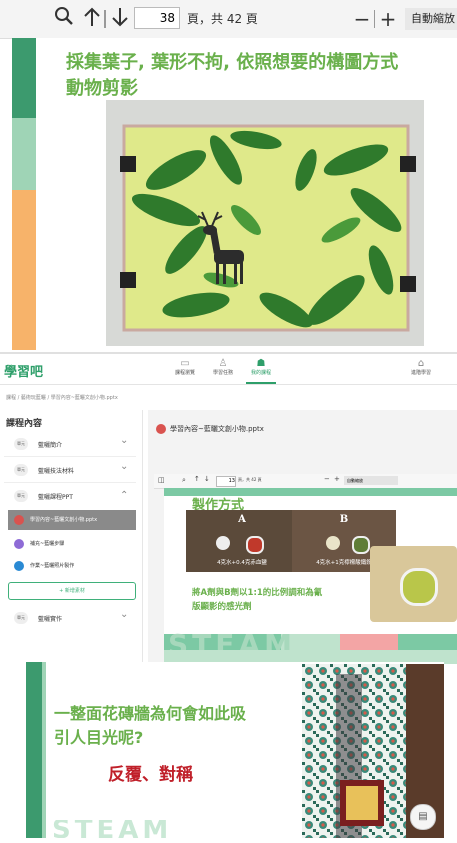  What do you see at coordinates (222, 607) in the screenshot?
I see `slide-body-line2: 版顯影的感光劑` at bounding box center [222, 607].